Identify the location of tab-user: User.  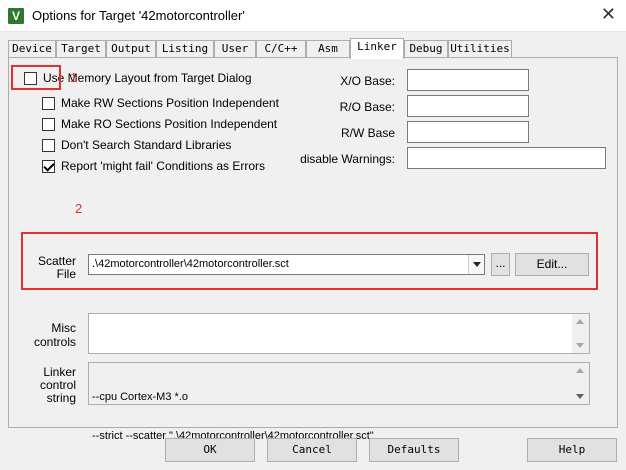
(235, 49).